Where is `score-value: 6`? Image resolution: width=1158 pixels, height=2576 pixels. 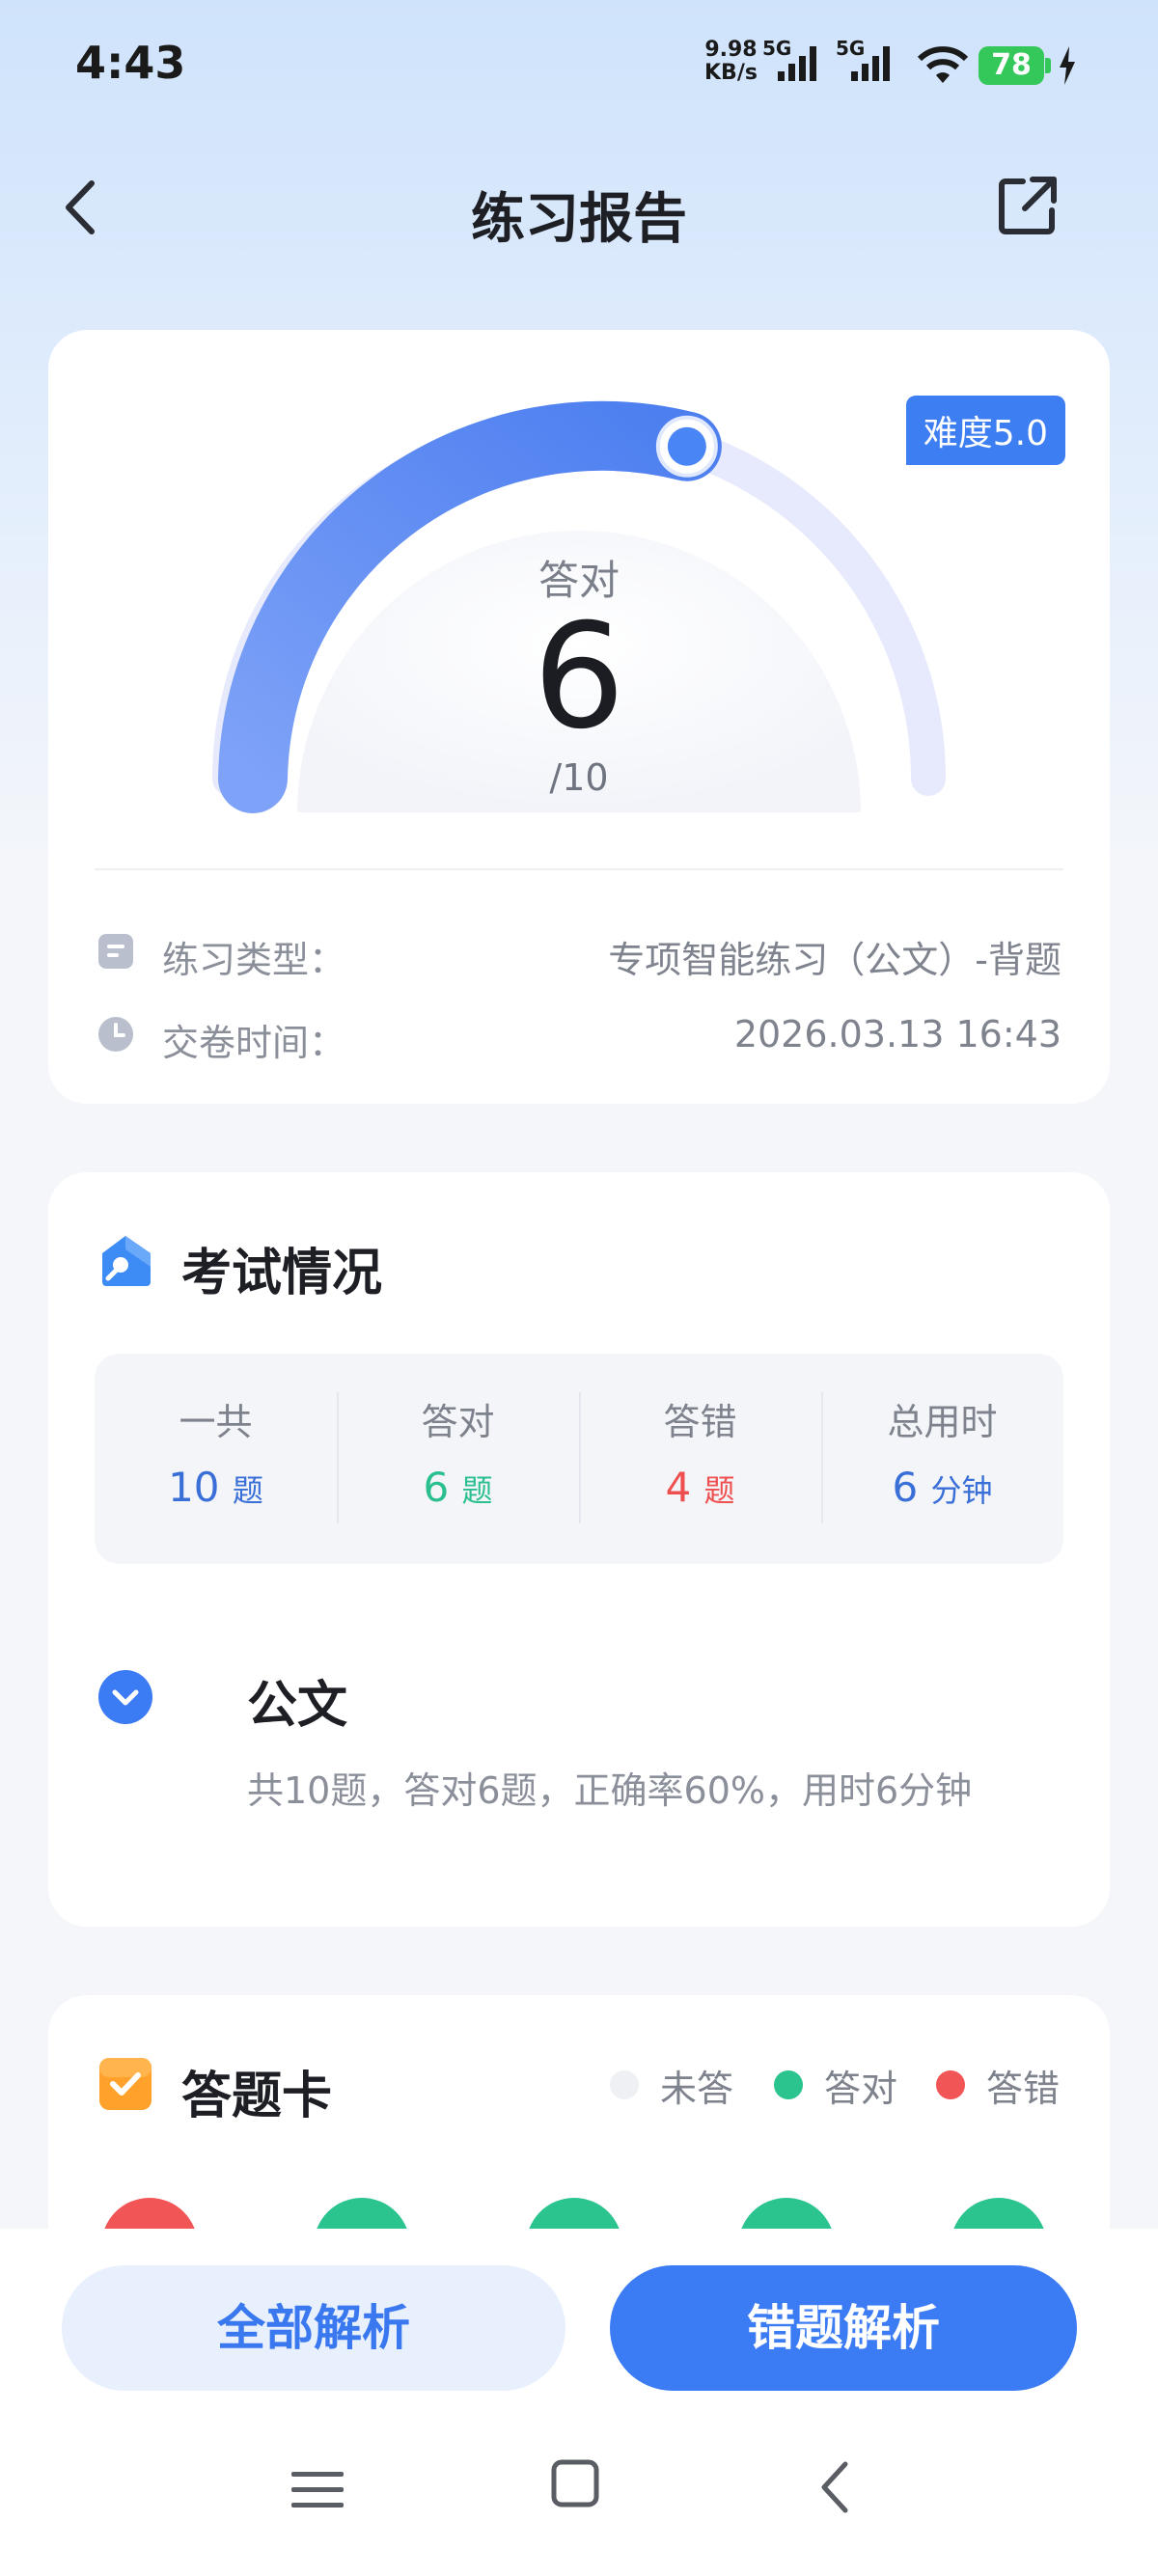
score-value: 6 is located at coordinates (579, 677).